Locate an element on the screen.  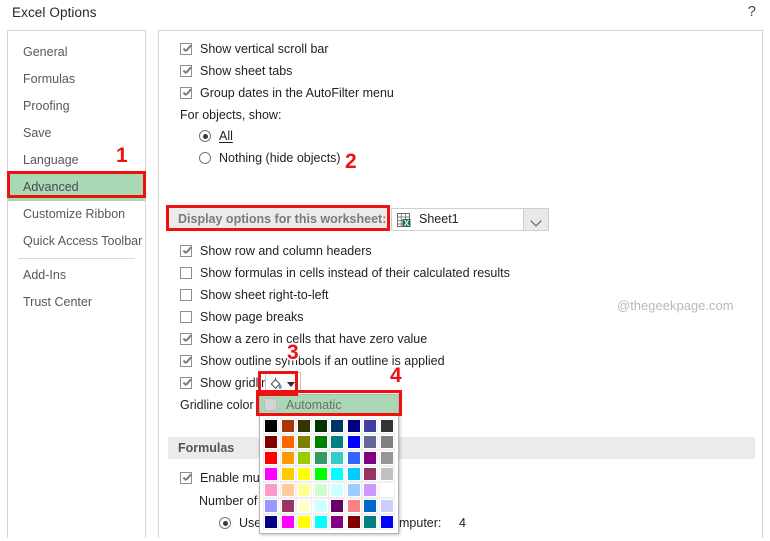
color-palette is located at coordinates (329, 474).